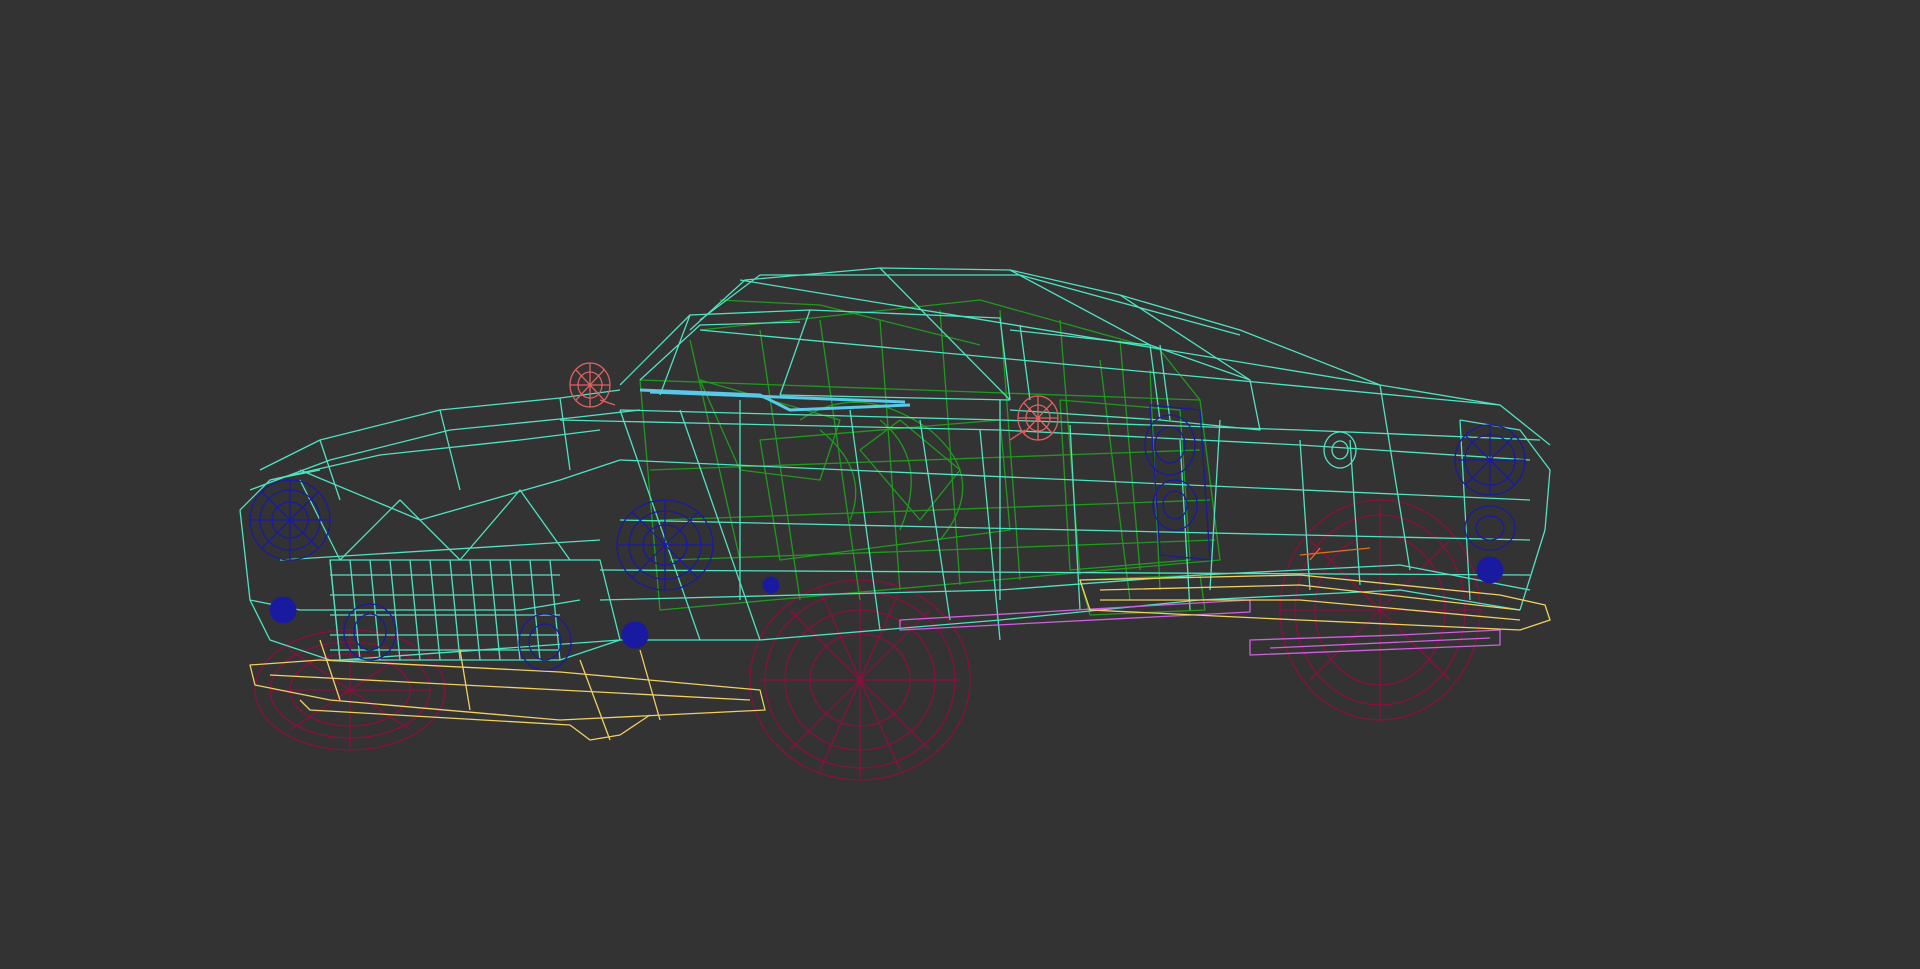  Describe the element at coordinates (665, 545) in the screenshot. I see `headlight-right` at that location.